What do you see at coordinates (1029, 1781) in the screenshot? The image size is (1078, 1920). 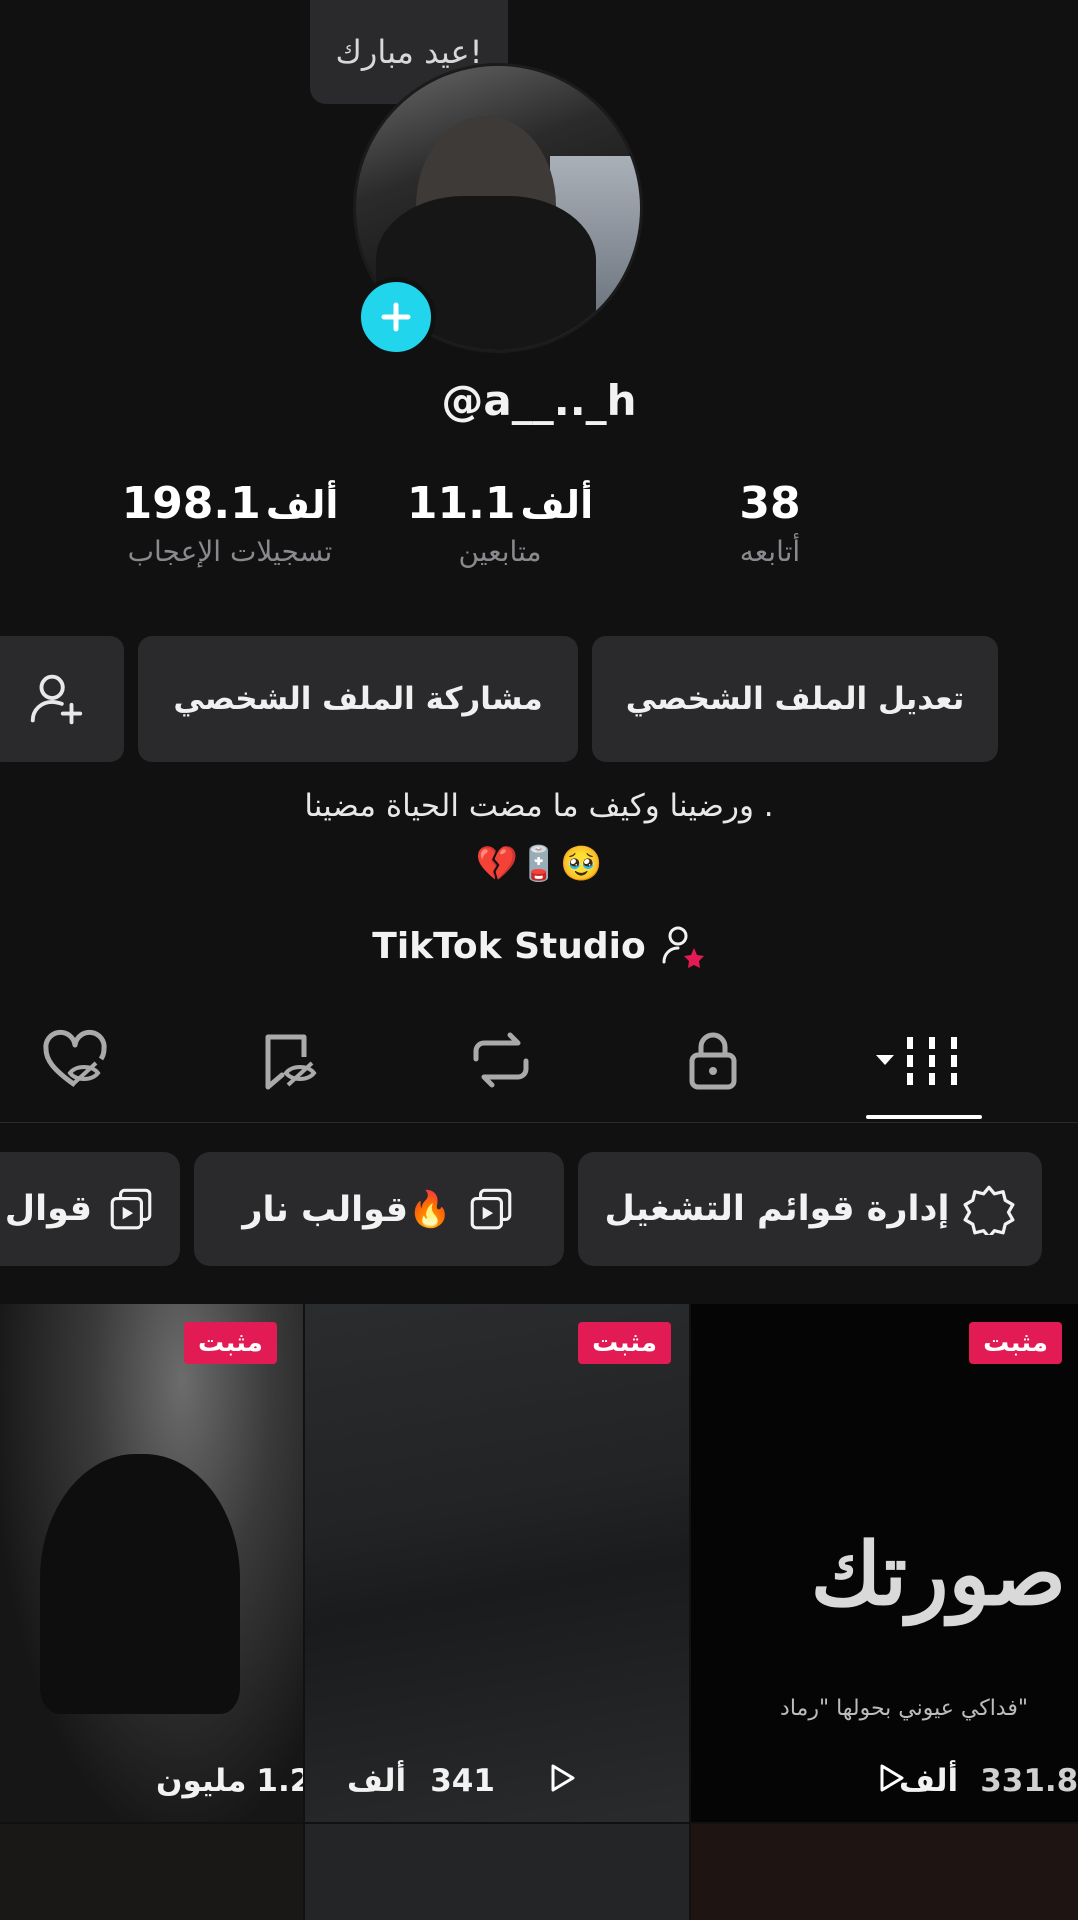 I see `view-count-value: 331.8` at bounding box center [1029, 1781].